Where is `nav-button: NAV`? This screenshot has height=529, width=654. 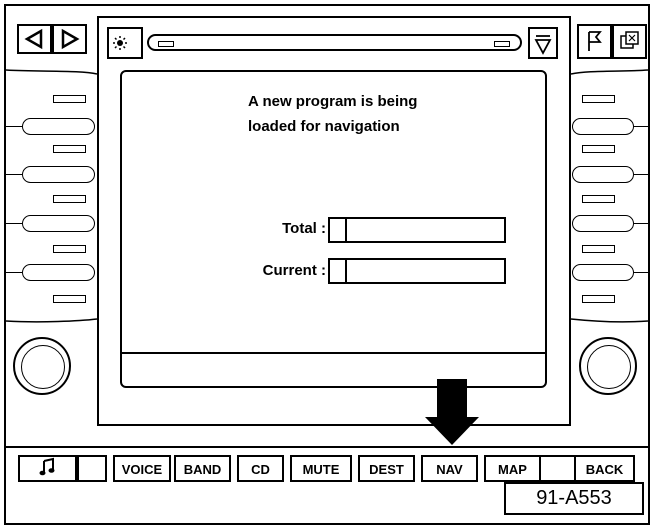 nav-button: NAV is located at coordinates (449, 468).